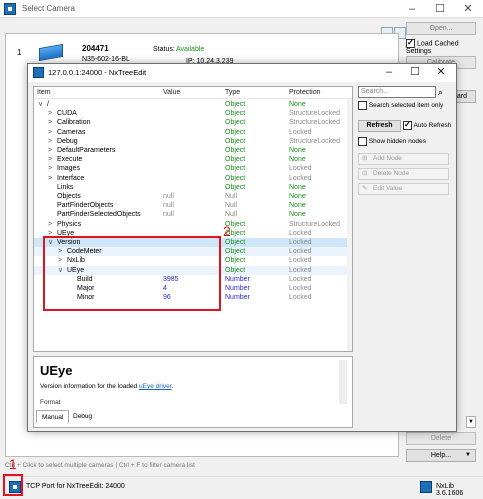 The height and width of the screenshot is (499, 483). I want to click on edit-value-button: ✎ Edit Value, so click(403, 189).